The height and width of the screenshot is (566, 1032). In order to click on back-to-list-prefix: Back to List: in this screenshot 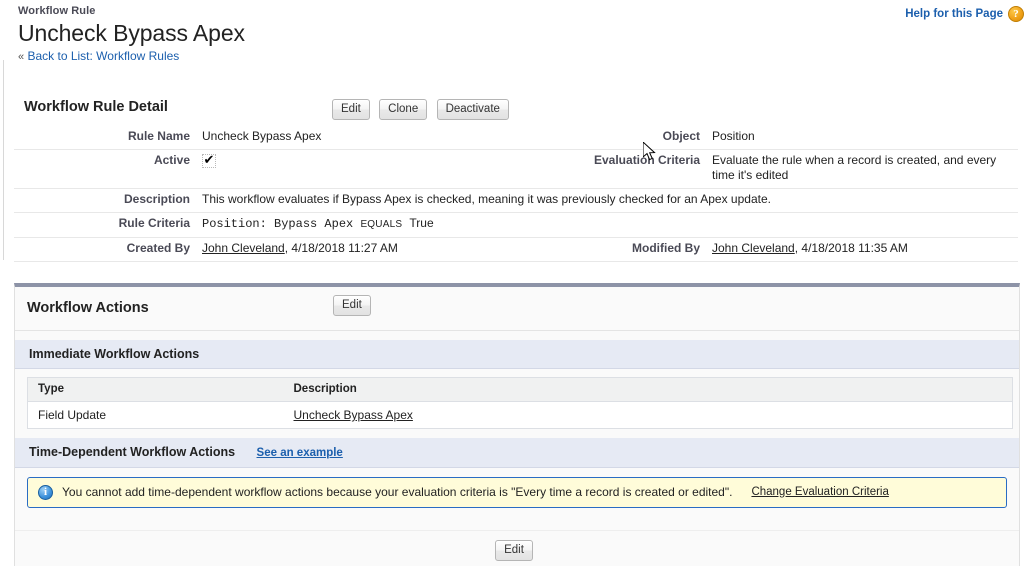, I will do `click(62, 56)`.